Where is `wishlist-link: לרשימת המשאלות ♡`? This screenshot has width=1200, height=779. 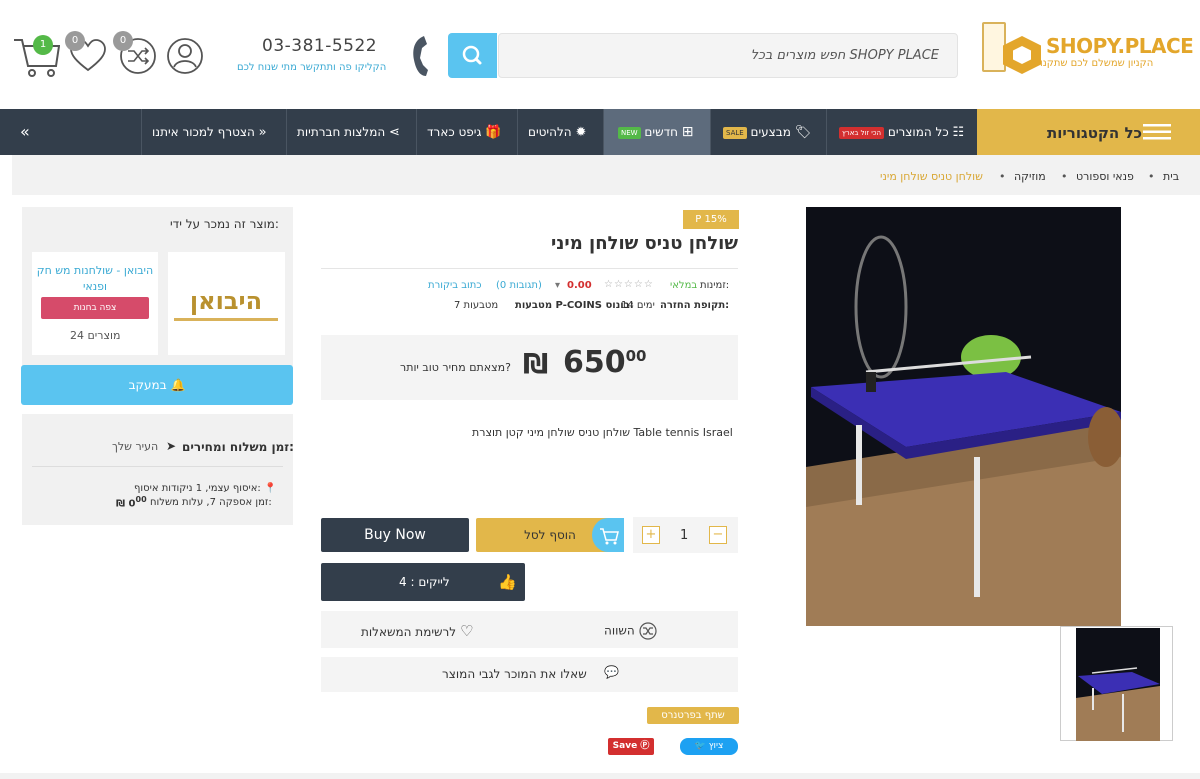 wishlist-link: לרשימת המשאלות ♡ is located at coordinates (417, 631).